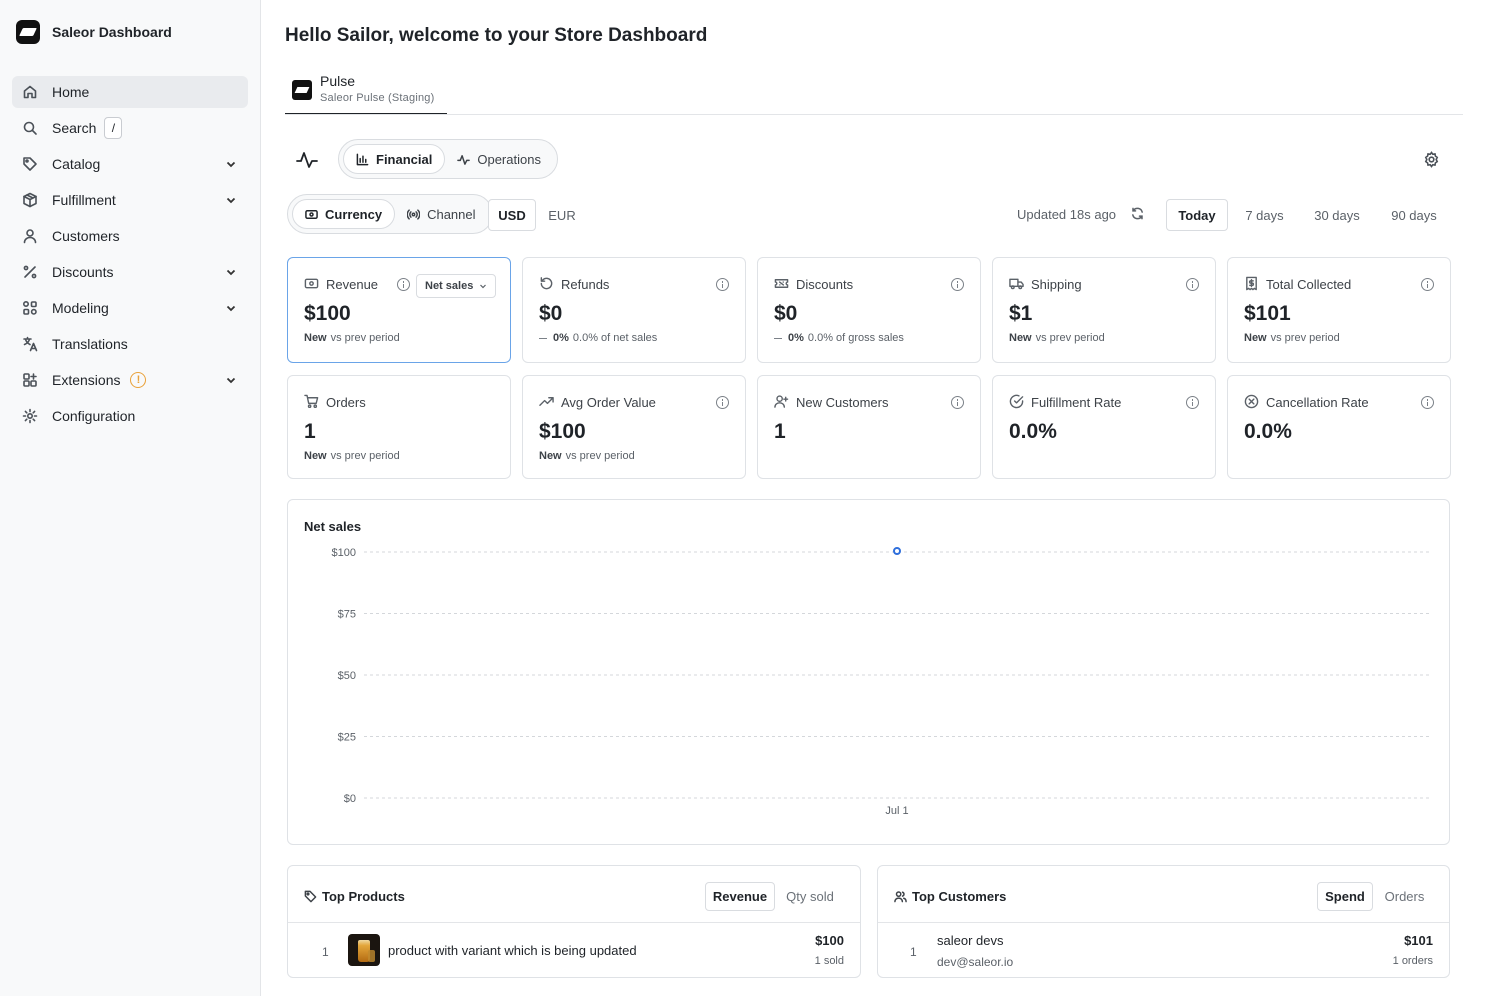  What do you see at coordinates (1056, 284) in the screenshot?
I see `kpi-label: Shipping` at bounding box center [1056, 284].